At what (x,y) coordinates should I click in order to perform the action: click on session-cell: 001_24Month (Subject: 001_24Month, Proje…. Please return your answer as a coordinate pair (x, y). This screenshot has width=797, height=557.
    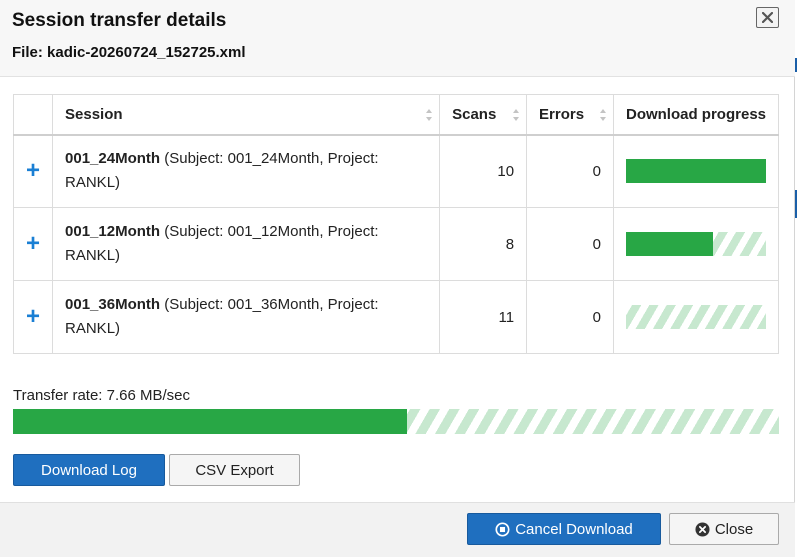
    Looking at the image, I should click on (246, 171).